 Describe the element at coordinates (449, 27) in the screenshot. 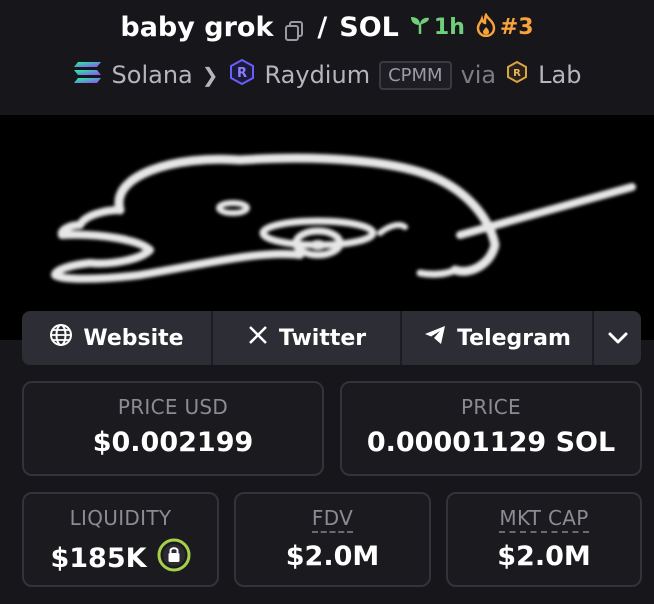

I see `pair-age-value: 1h` at that location.